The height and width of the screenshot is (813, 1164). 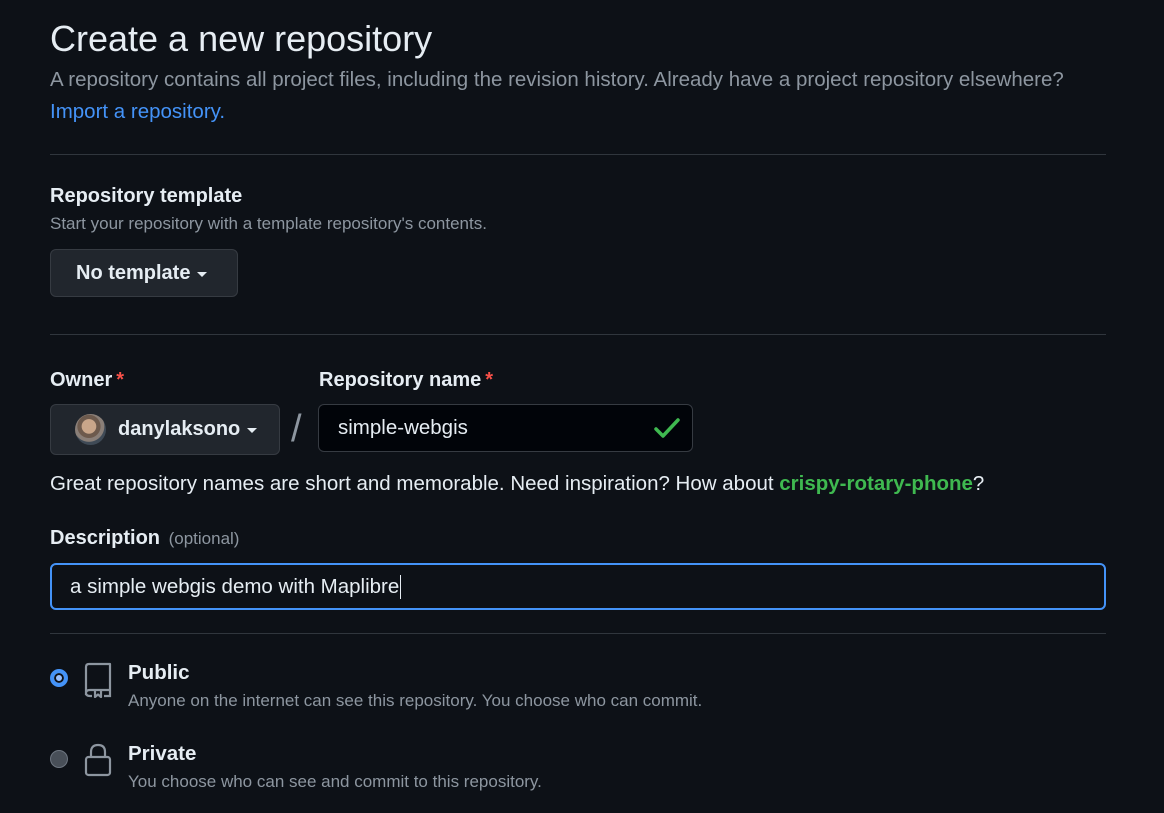 I want to click on template-dropdown-button: No template, so click(x=144, y=273).